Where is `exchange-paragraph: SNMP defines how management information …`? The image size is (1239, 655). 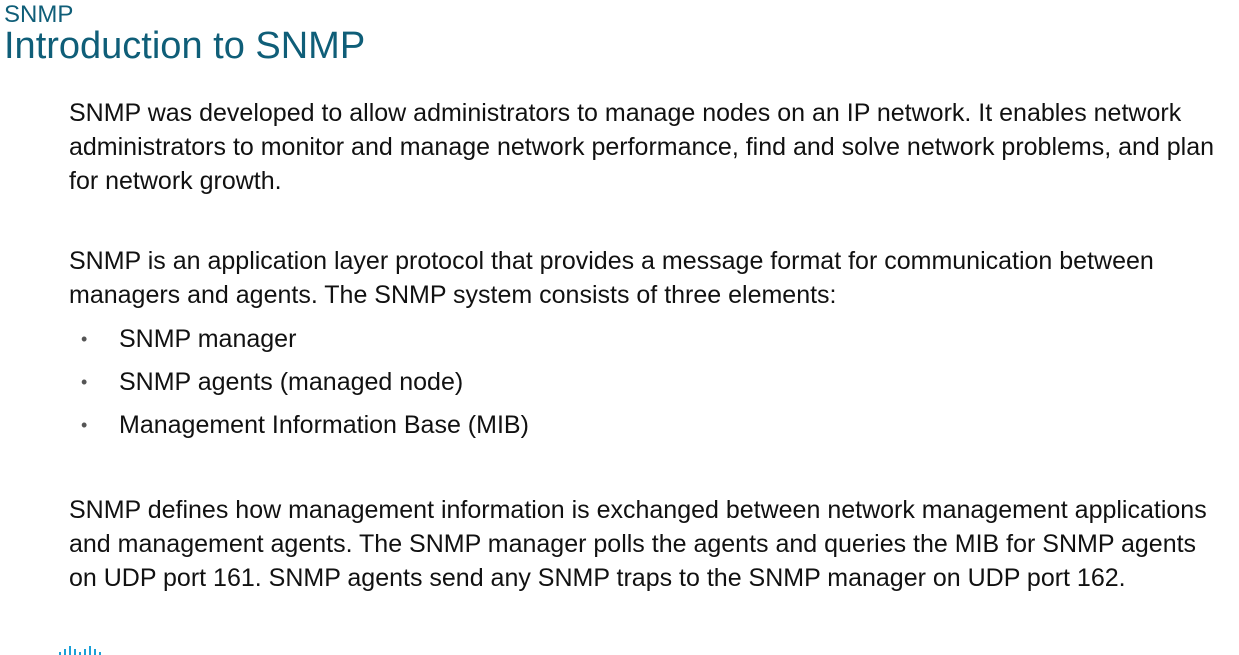
exchange-paragraph: SNMP defines how management information … is located at coordinates (638, 544).